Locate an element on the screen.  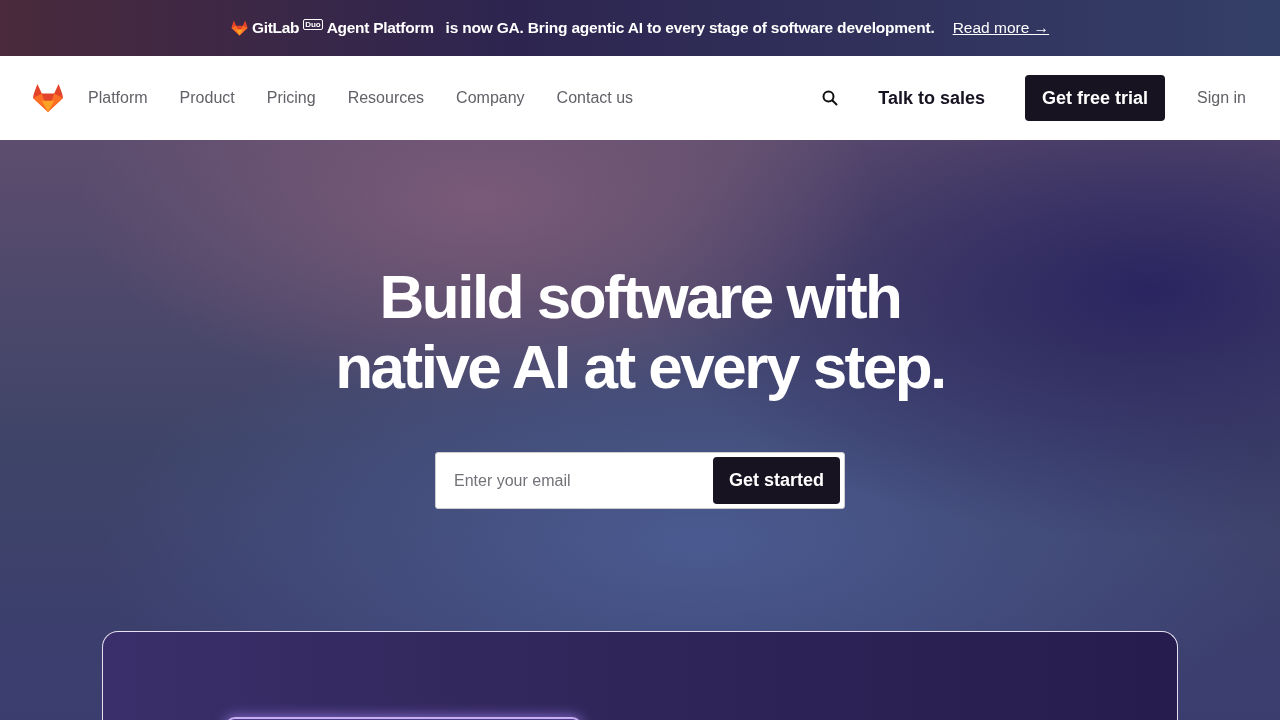
nav-link: Product is located at coordinates (207, 98).